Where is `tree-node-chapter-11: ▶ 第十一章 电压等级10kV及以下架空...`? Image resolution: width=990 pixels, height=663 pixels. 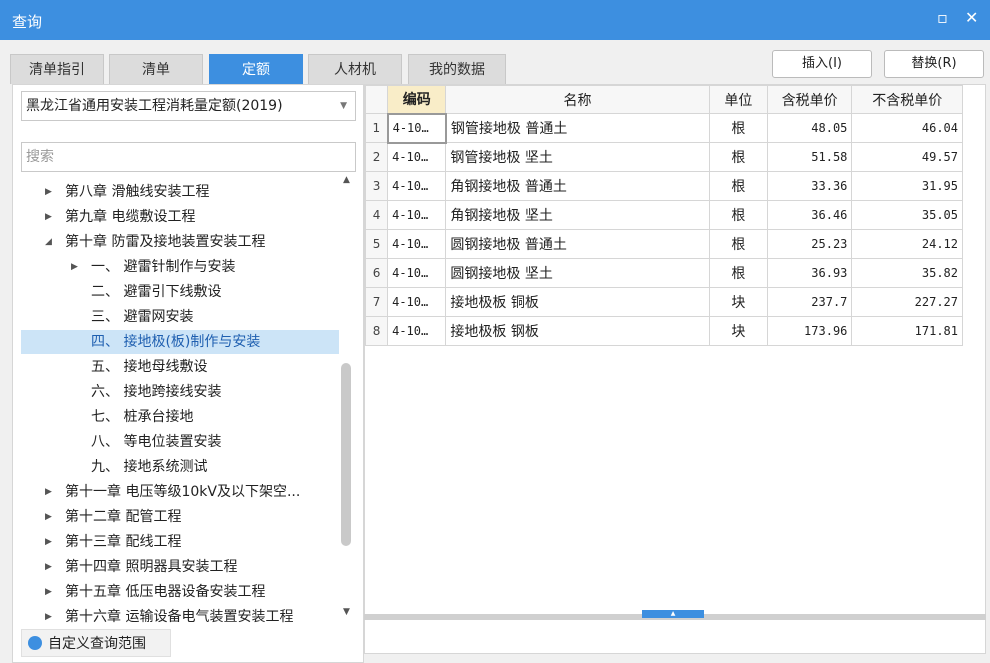
tree-node-chapter-11: ▶ 第十一章 电压等级10kV及以下架空... is located at coordinates (180, 492).